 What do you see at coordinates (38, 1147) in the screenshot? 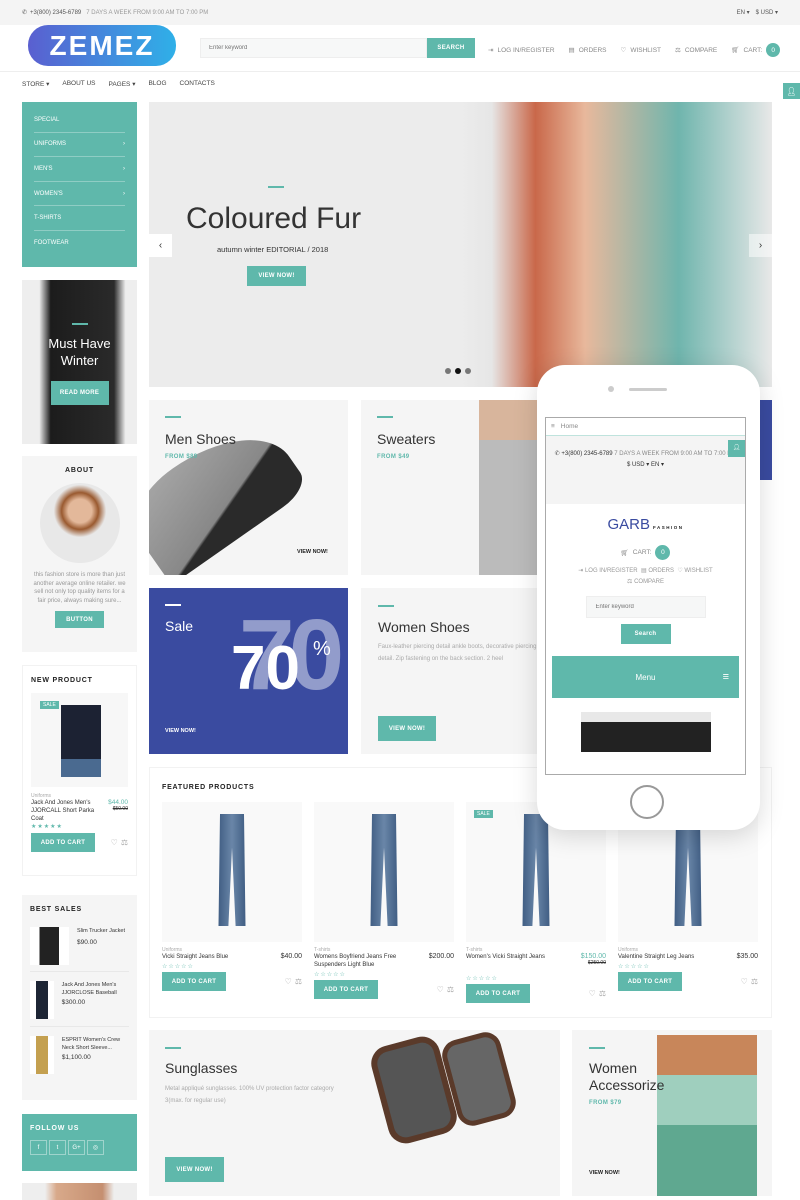
I see `facebook-icon: f` at bounding box center [38, 1147].